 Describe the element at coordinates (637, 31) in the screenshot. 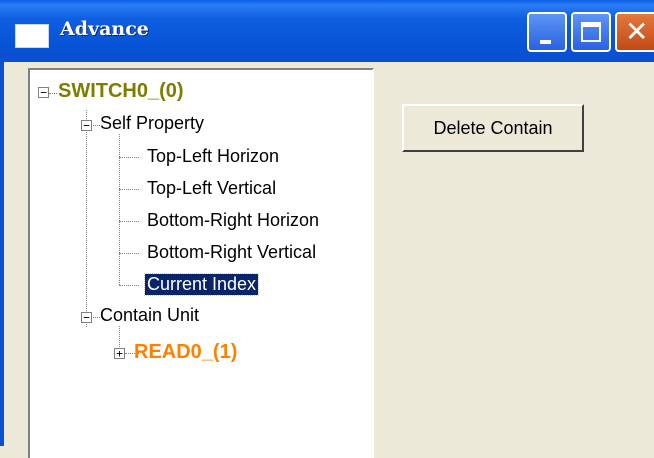

I see `close-icon: ✕` at that location.